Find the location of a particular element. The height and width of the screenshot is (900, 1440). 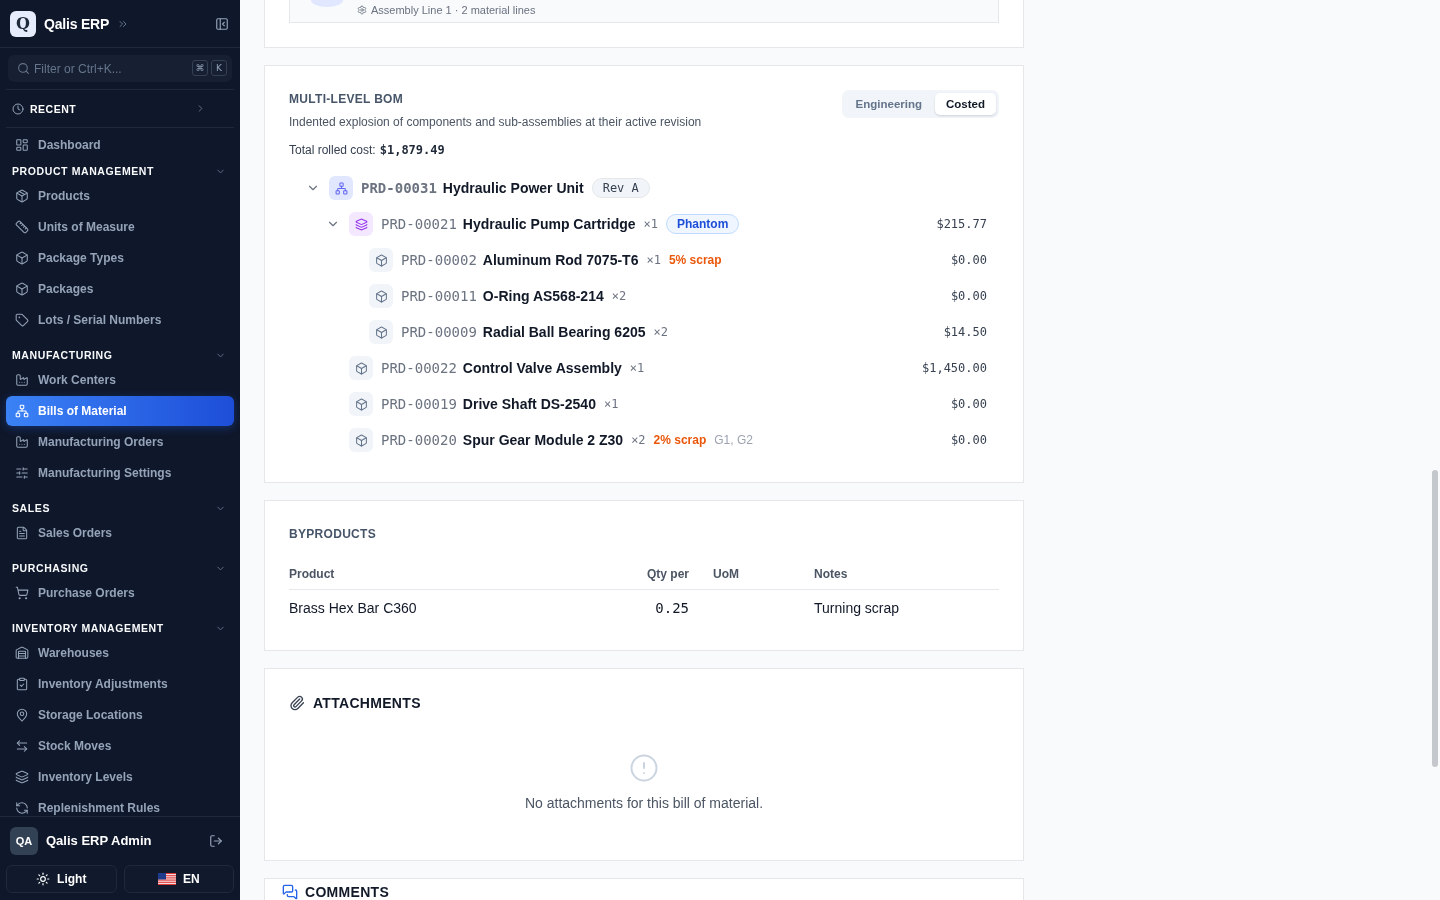

nav-item: Bills of Material is located at coordinates (120, 411).